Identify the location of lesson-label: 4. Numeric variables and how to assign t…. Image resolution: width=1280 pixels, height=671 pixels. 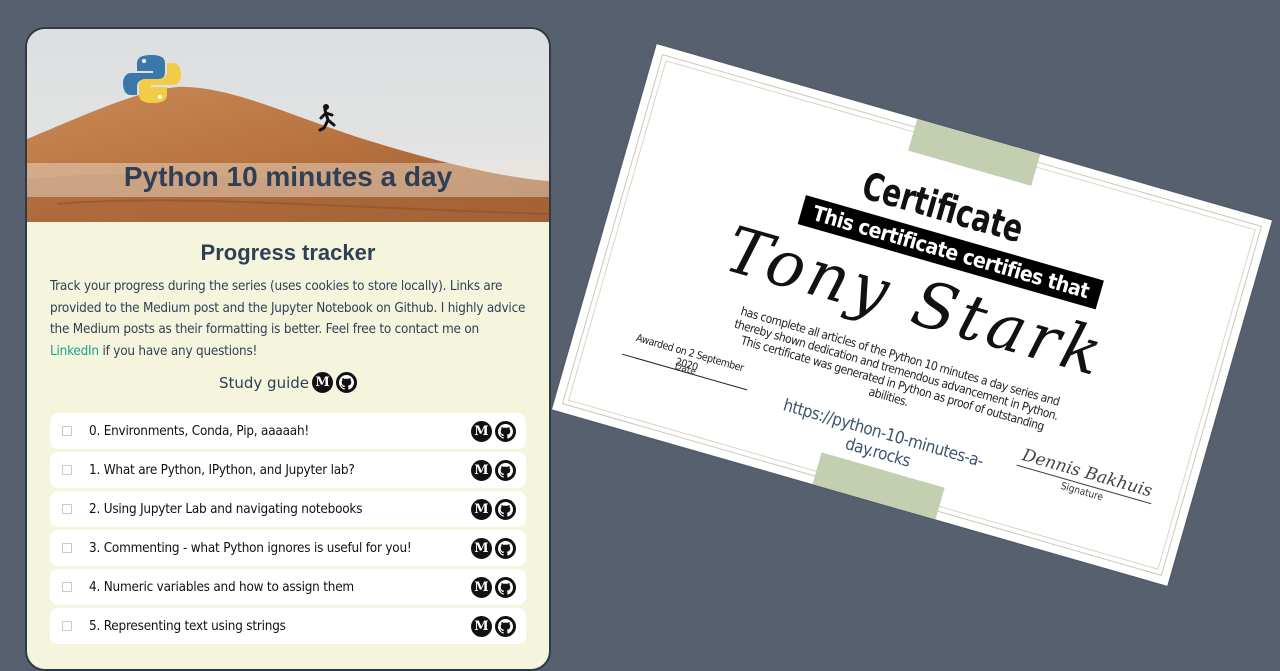
(221, 587).